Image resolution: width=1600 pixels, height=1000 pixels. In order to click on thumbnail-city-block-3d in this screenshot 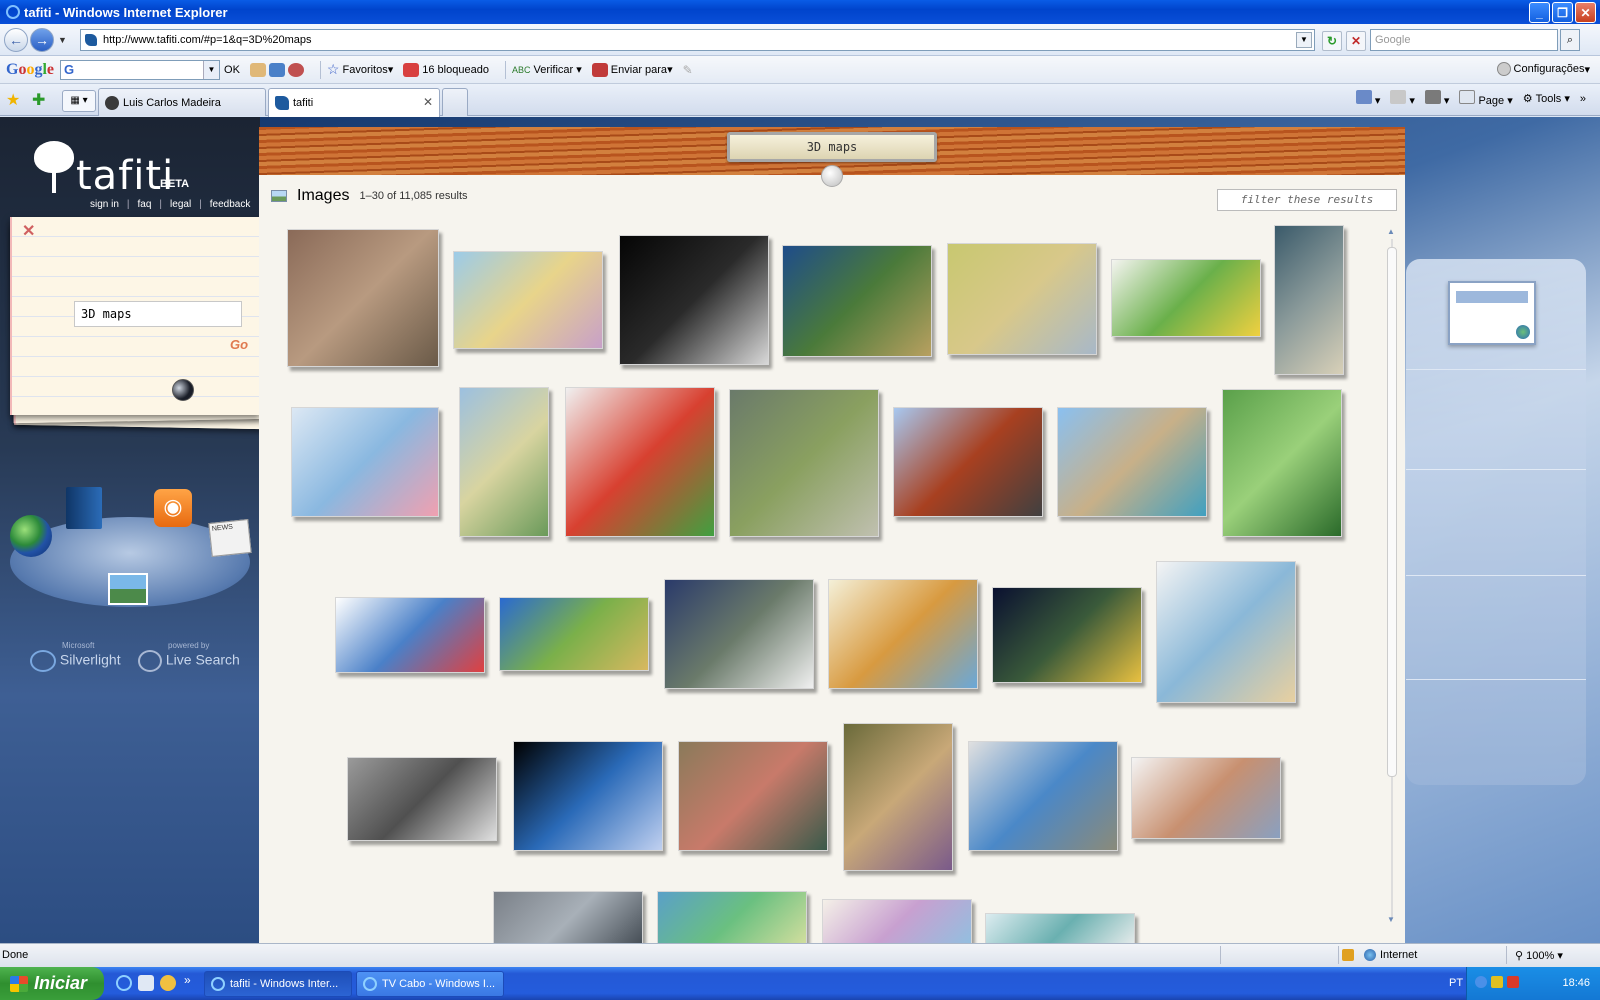, I will do `click(422, 799)`.